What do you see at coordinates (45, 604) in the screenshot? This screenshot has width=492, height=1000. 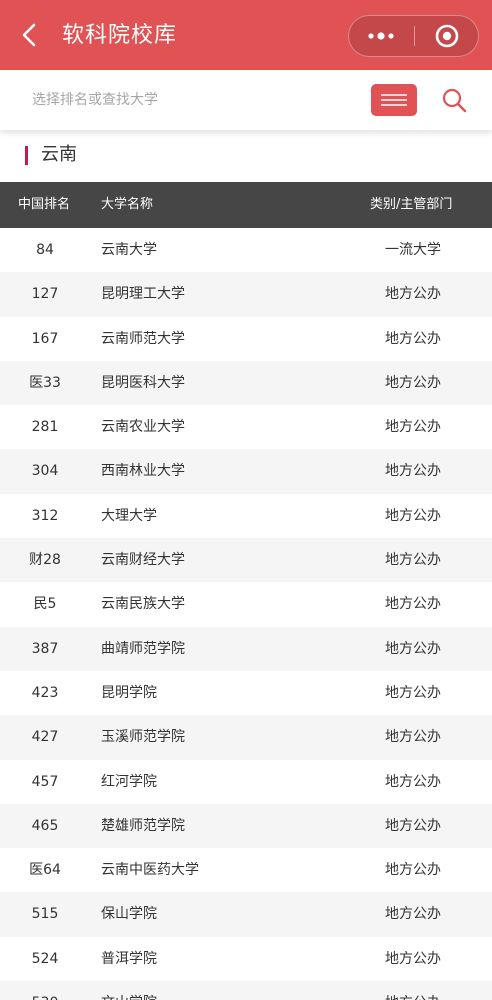 I see `rank-cell: 民5` at bounding box center [45, 604].